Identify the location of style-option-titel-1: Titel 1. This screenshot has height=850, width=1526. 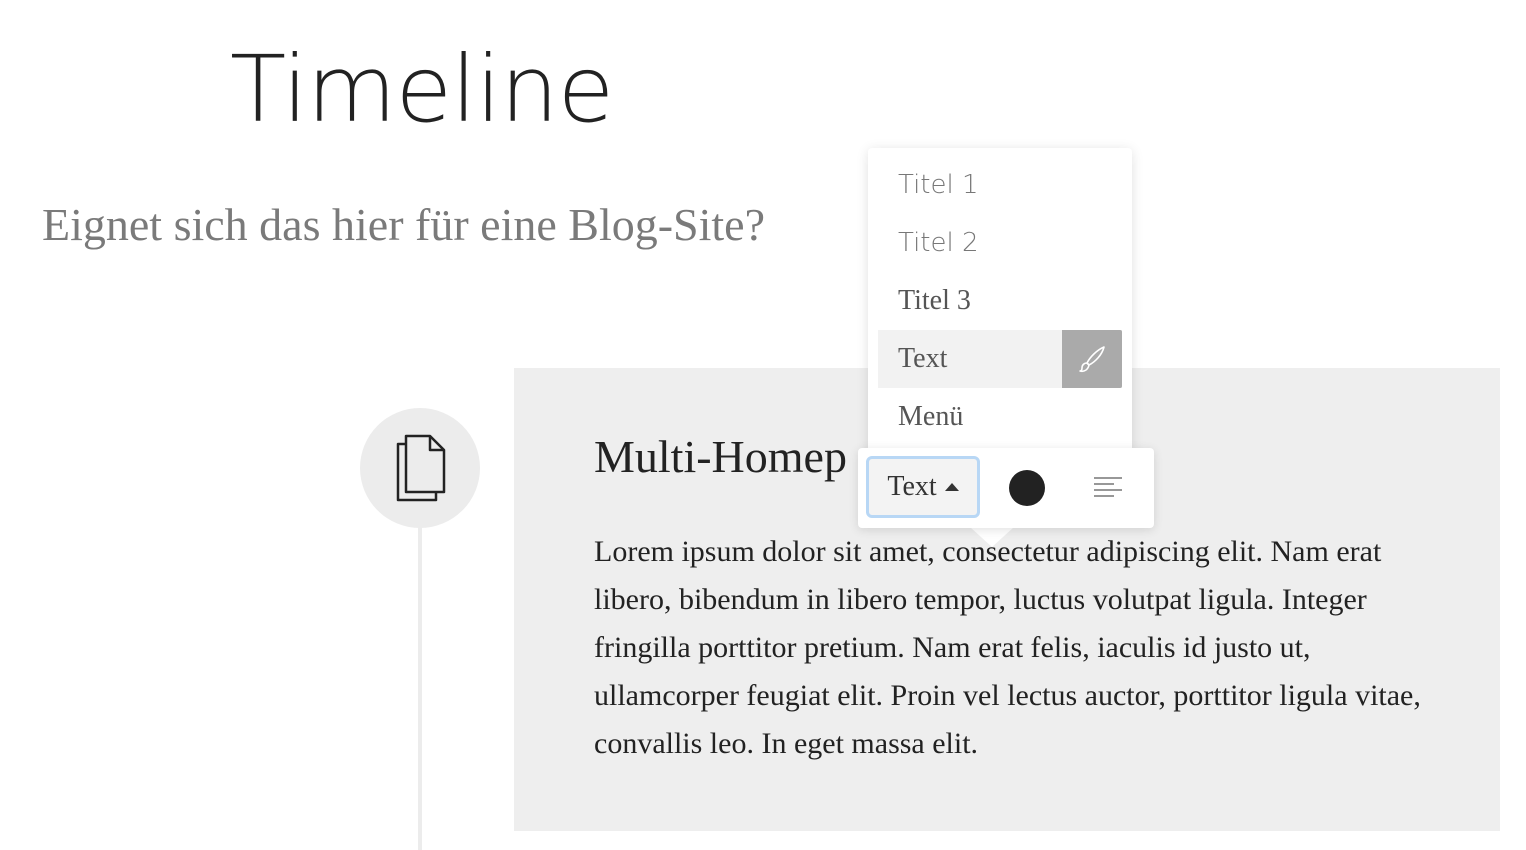
(1000, 185).